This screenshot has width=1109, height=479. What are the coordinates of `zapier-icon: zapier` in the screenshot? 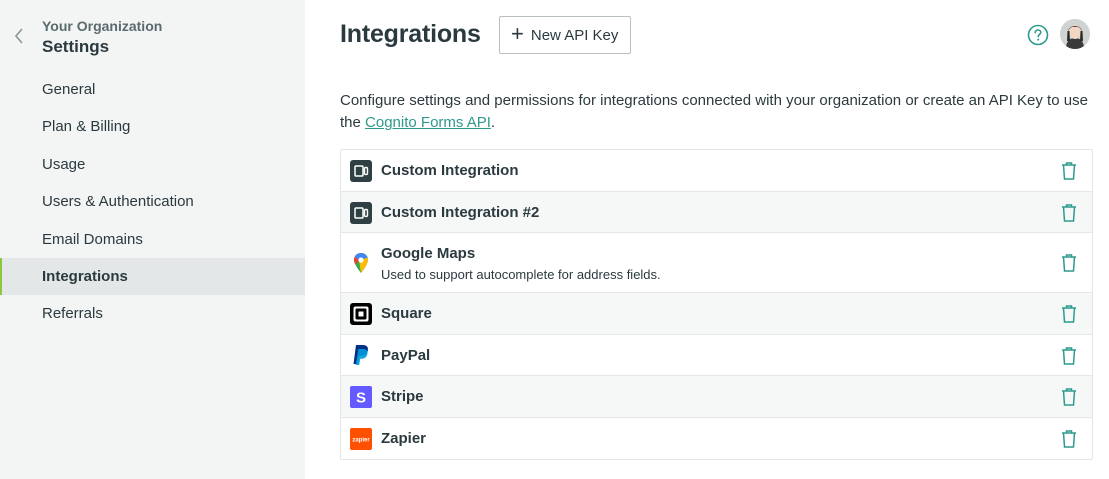 It's located at (361, 439).